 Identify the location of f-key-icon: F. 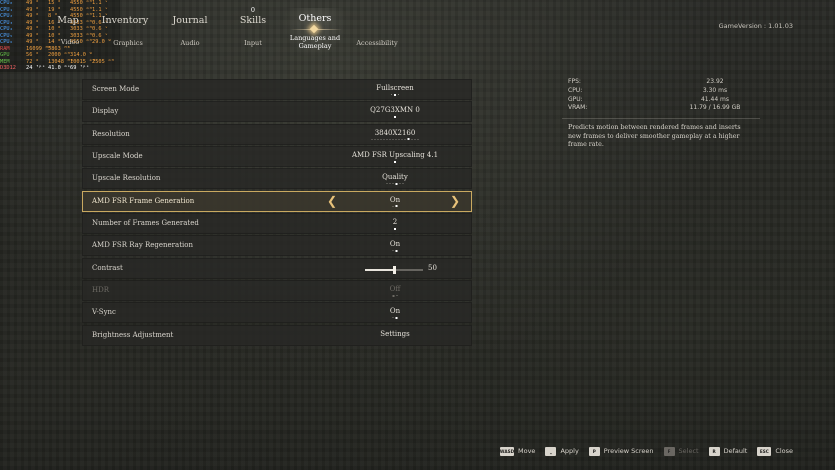
(669, 451).